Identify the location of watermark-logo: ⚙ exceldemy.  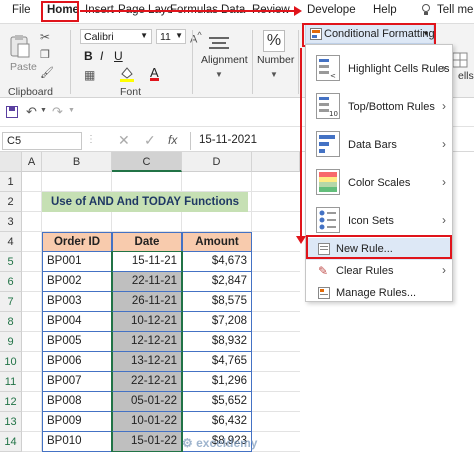
(220, 443).